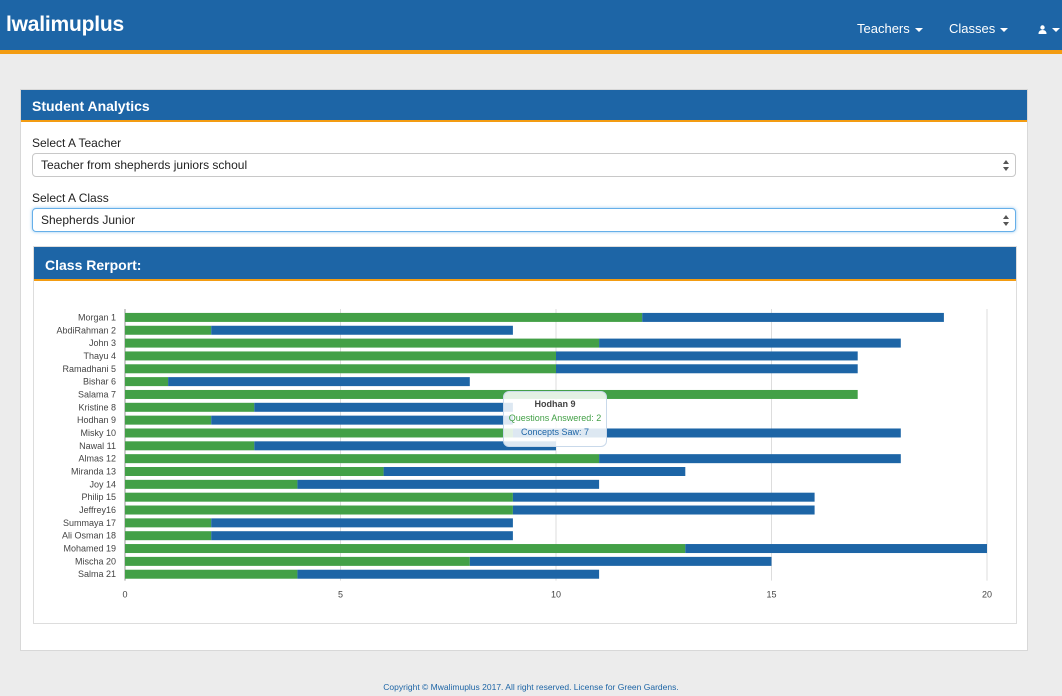 The image size is (1062, 696). What do you see at coordinates (93, 472) in the screenshot?
I see `y-tick-label: Miranda 13` at bounding box center [93, 472].